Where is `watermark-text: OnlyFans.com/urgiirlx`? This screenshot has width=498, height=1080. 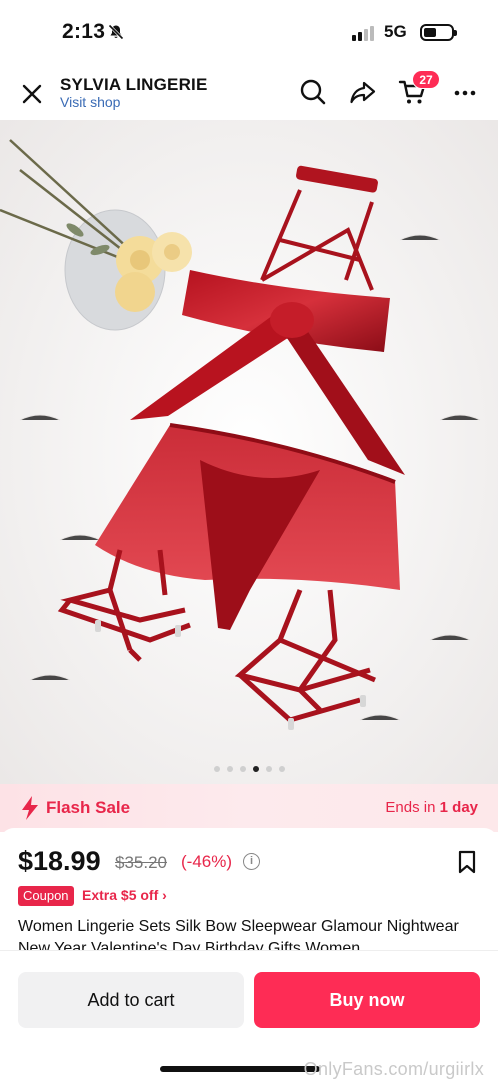 watermark-text: OnlyFans.com/urgiirlx is located at coordinates (393, 1069).